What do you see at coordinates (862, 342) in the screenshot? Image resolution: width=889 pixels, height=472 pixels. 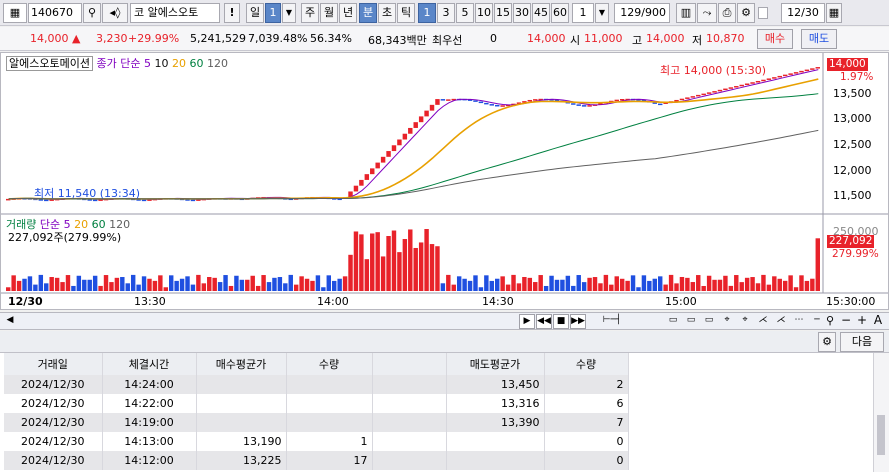 I see `next-button: 다음` at bounding box center [862, 342].